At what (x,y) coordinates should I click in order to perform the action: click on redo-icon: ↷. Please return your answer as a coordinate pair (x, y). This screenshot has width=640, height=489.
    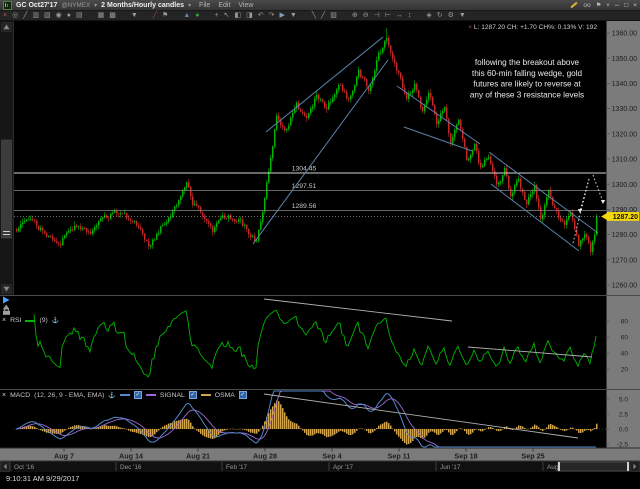
    Looking at the image, I should click on (272, 15).